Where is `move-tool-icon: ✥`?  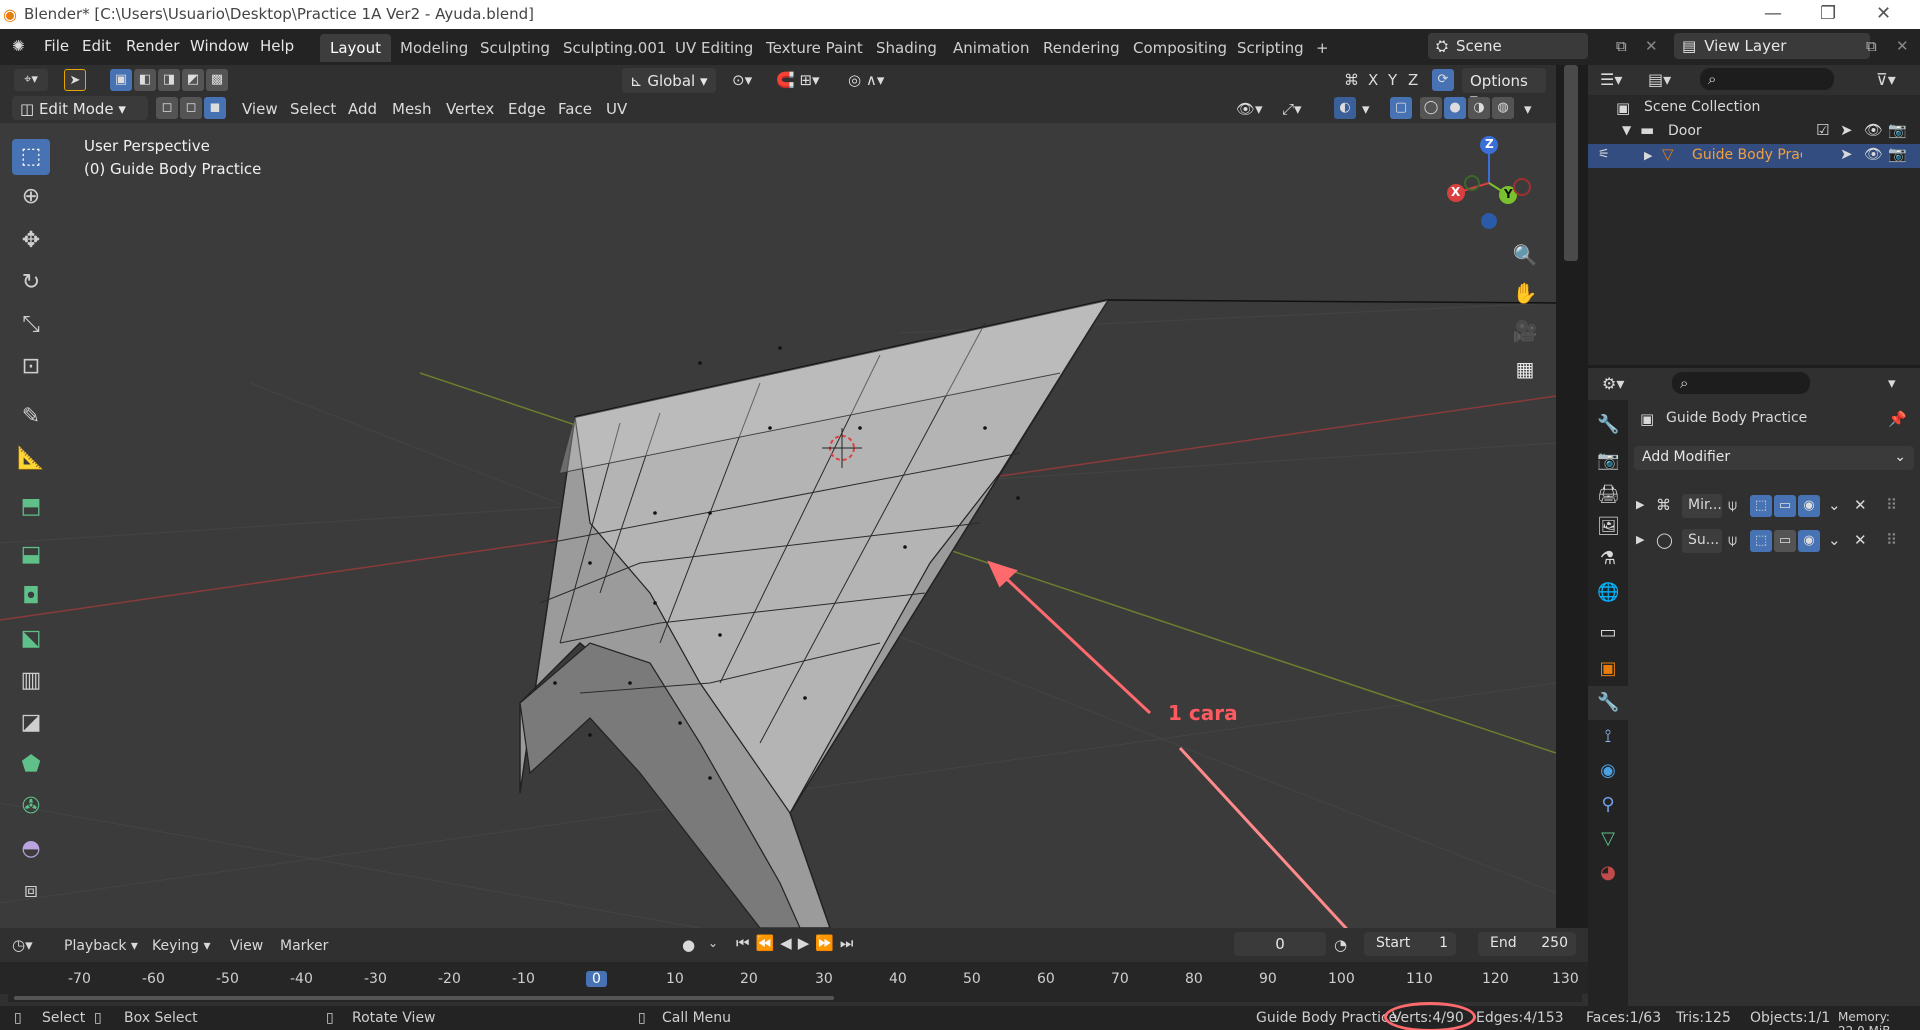 move-tool-icon: ✥ is located at coordinates (31, 241).